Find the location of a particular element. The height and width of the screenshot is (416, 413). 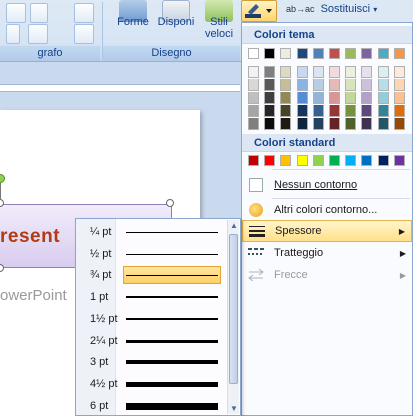

weight-option: 1½ pt is located at coordinates (152, 319).